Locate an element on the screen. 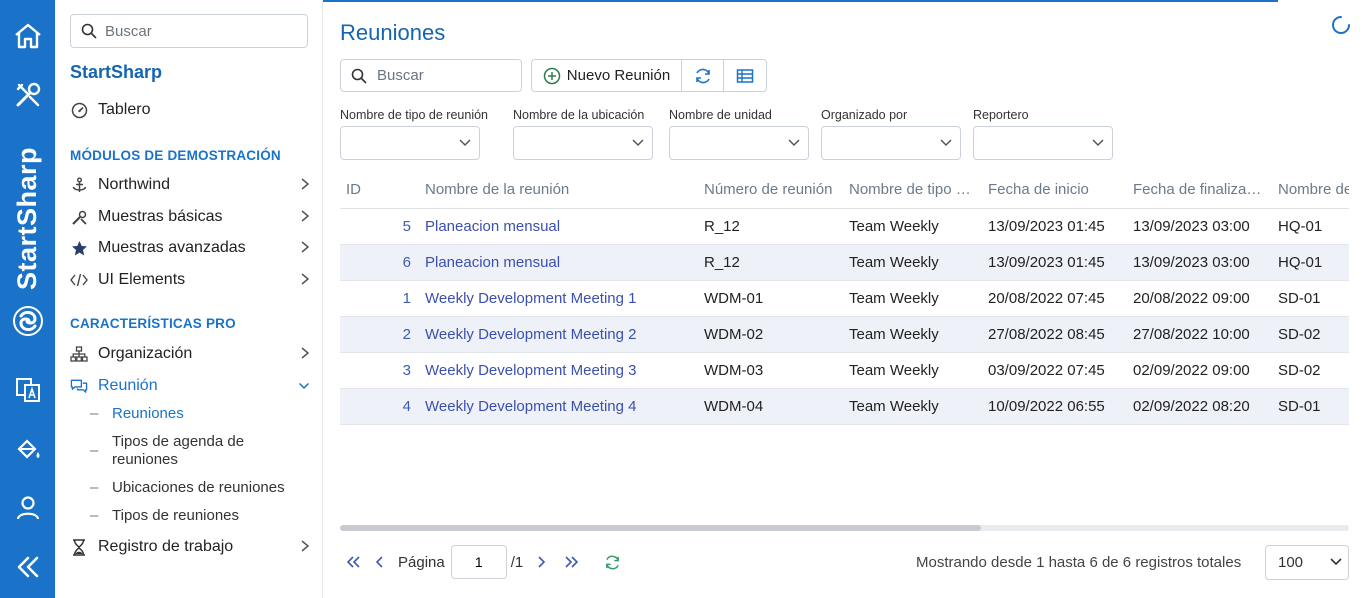  sidebar-item-advanced-samples: Muestras avanzadas is located at coordinates (190, 248).